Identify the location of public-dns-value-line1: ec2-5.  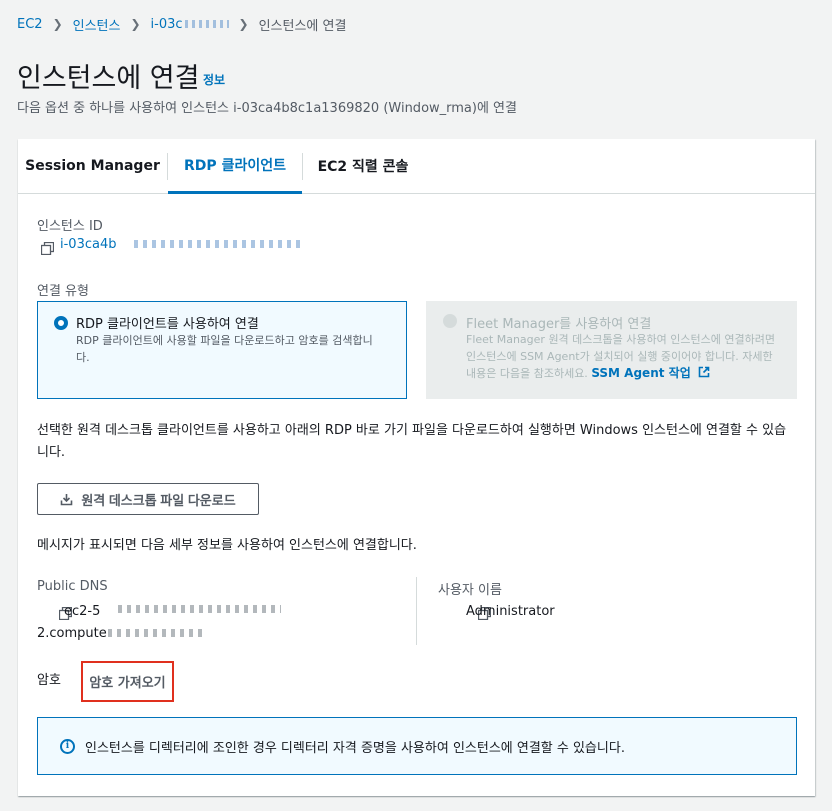
(82, 611).